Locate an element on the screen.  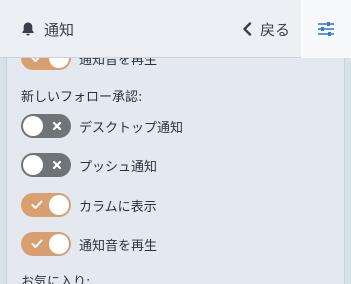
column-title: 通知 is located at coordinates (47, 29).